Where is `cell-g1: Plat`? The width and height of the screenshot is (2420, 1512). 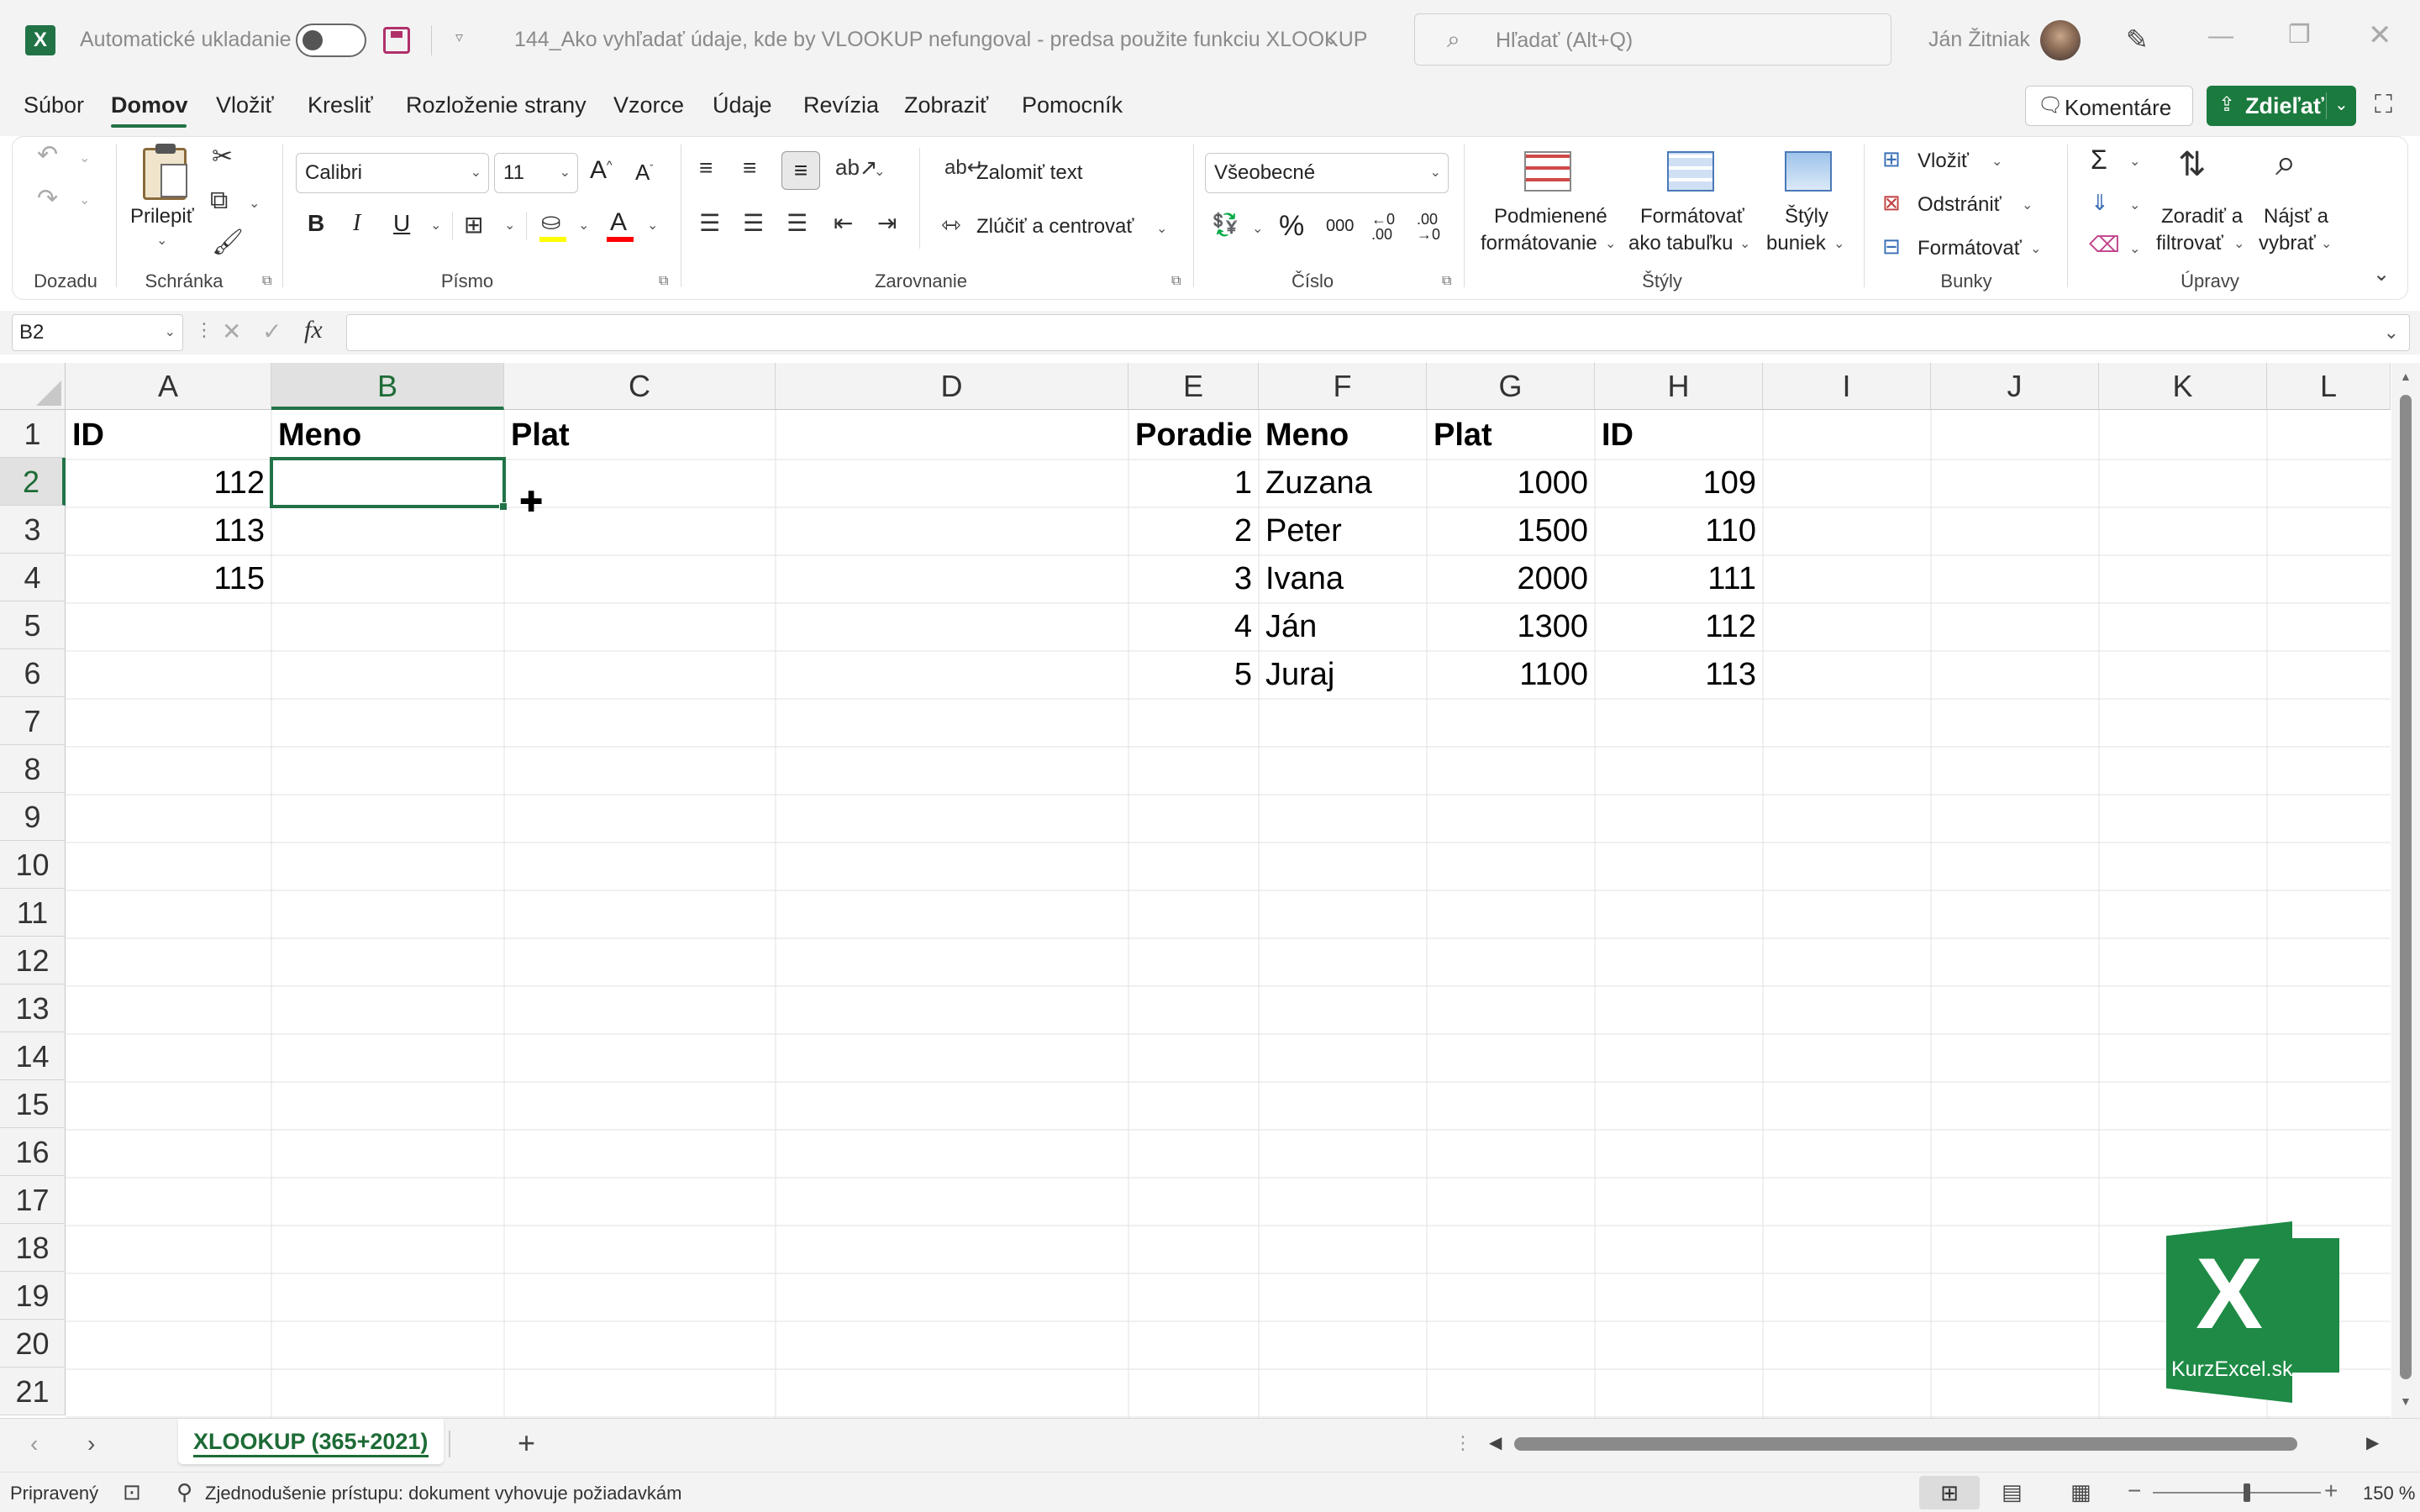 cell-g1: Plat is located at coordinates (1510, 435).